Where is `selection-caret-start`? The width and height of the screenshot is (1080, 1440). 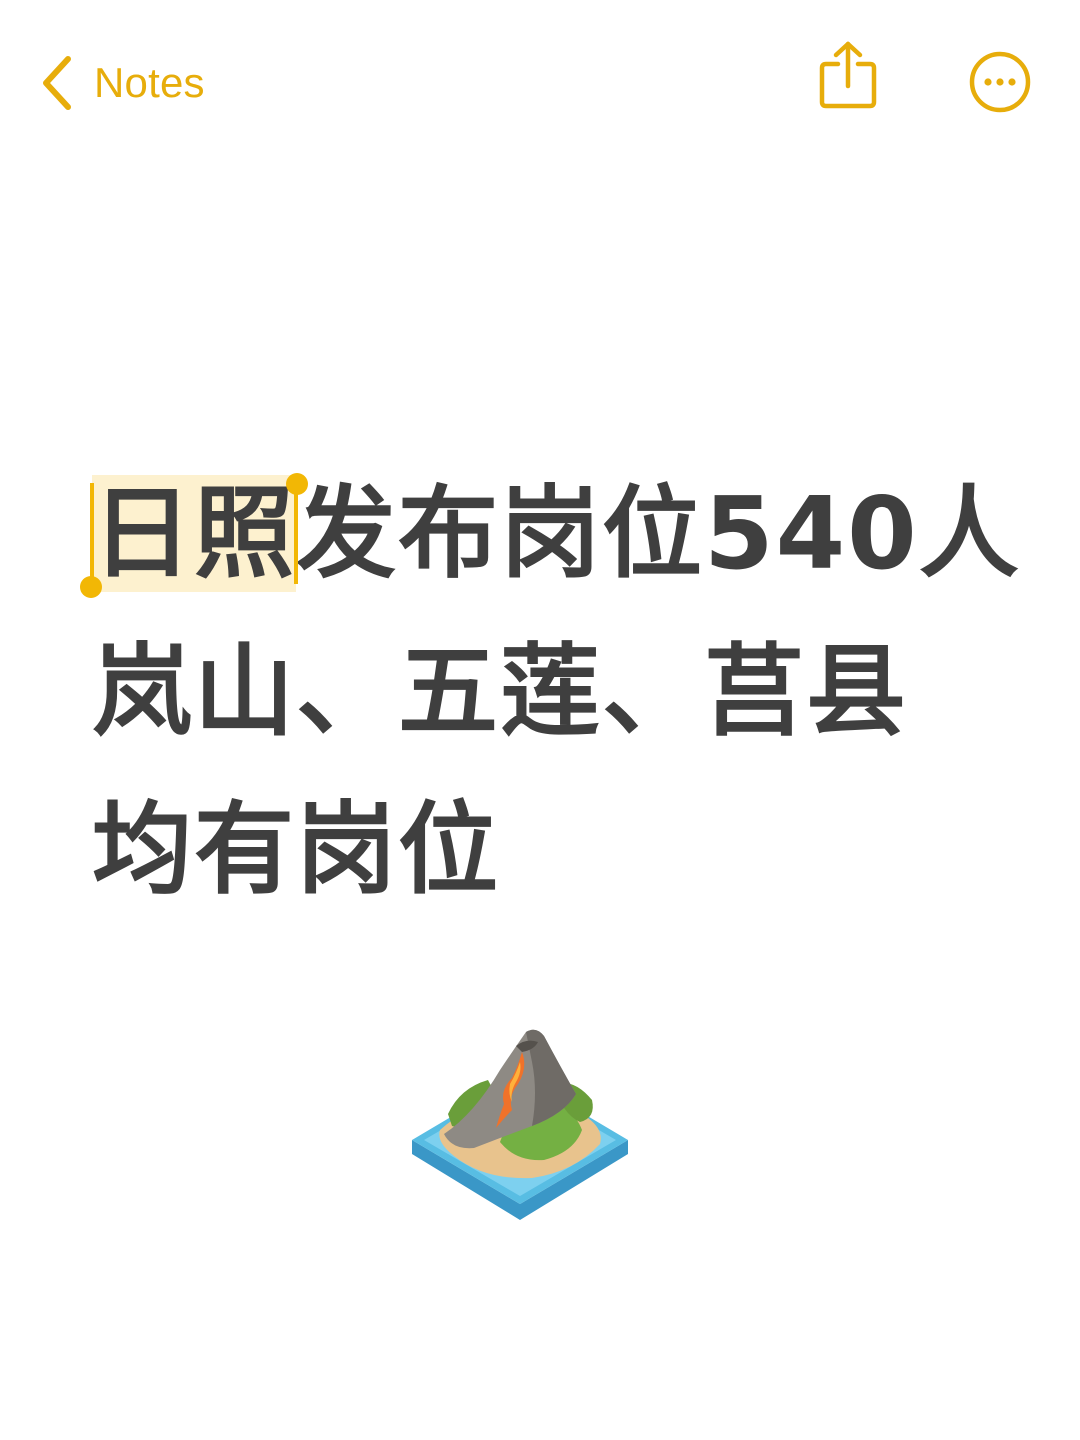 selection-caret-start is located at coordinates (92, 533).